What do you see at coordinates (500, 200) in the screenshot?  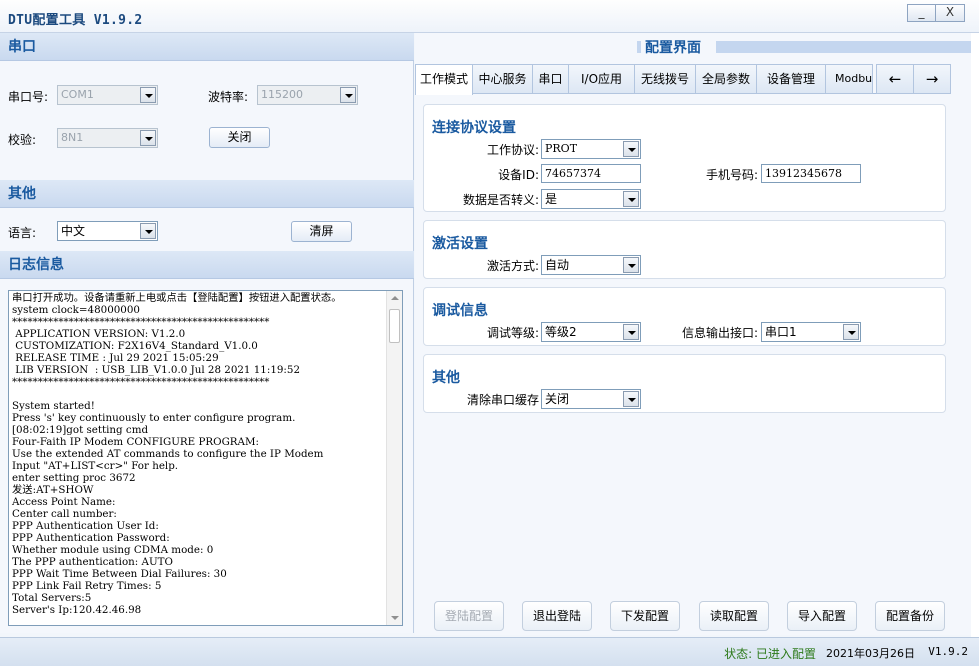 I see `escape-label: 数据是否转义:` at bounding box center [500, 200].